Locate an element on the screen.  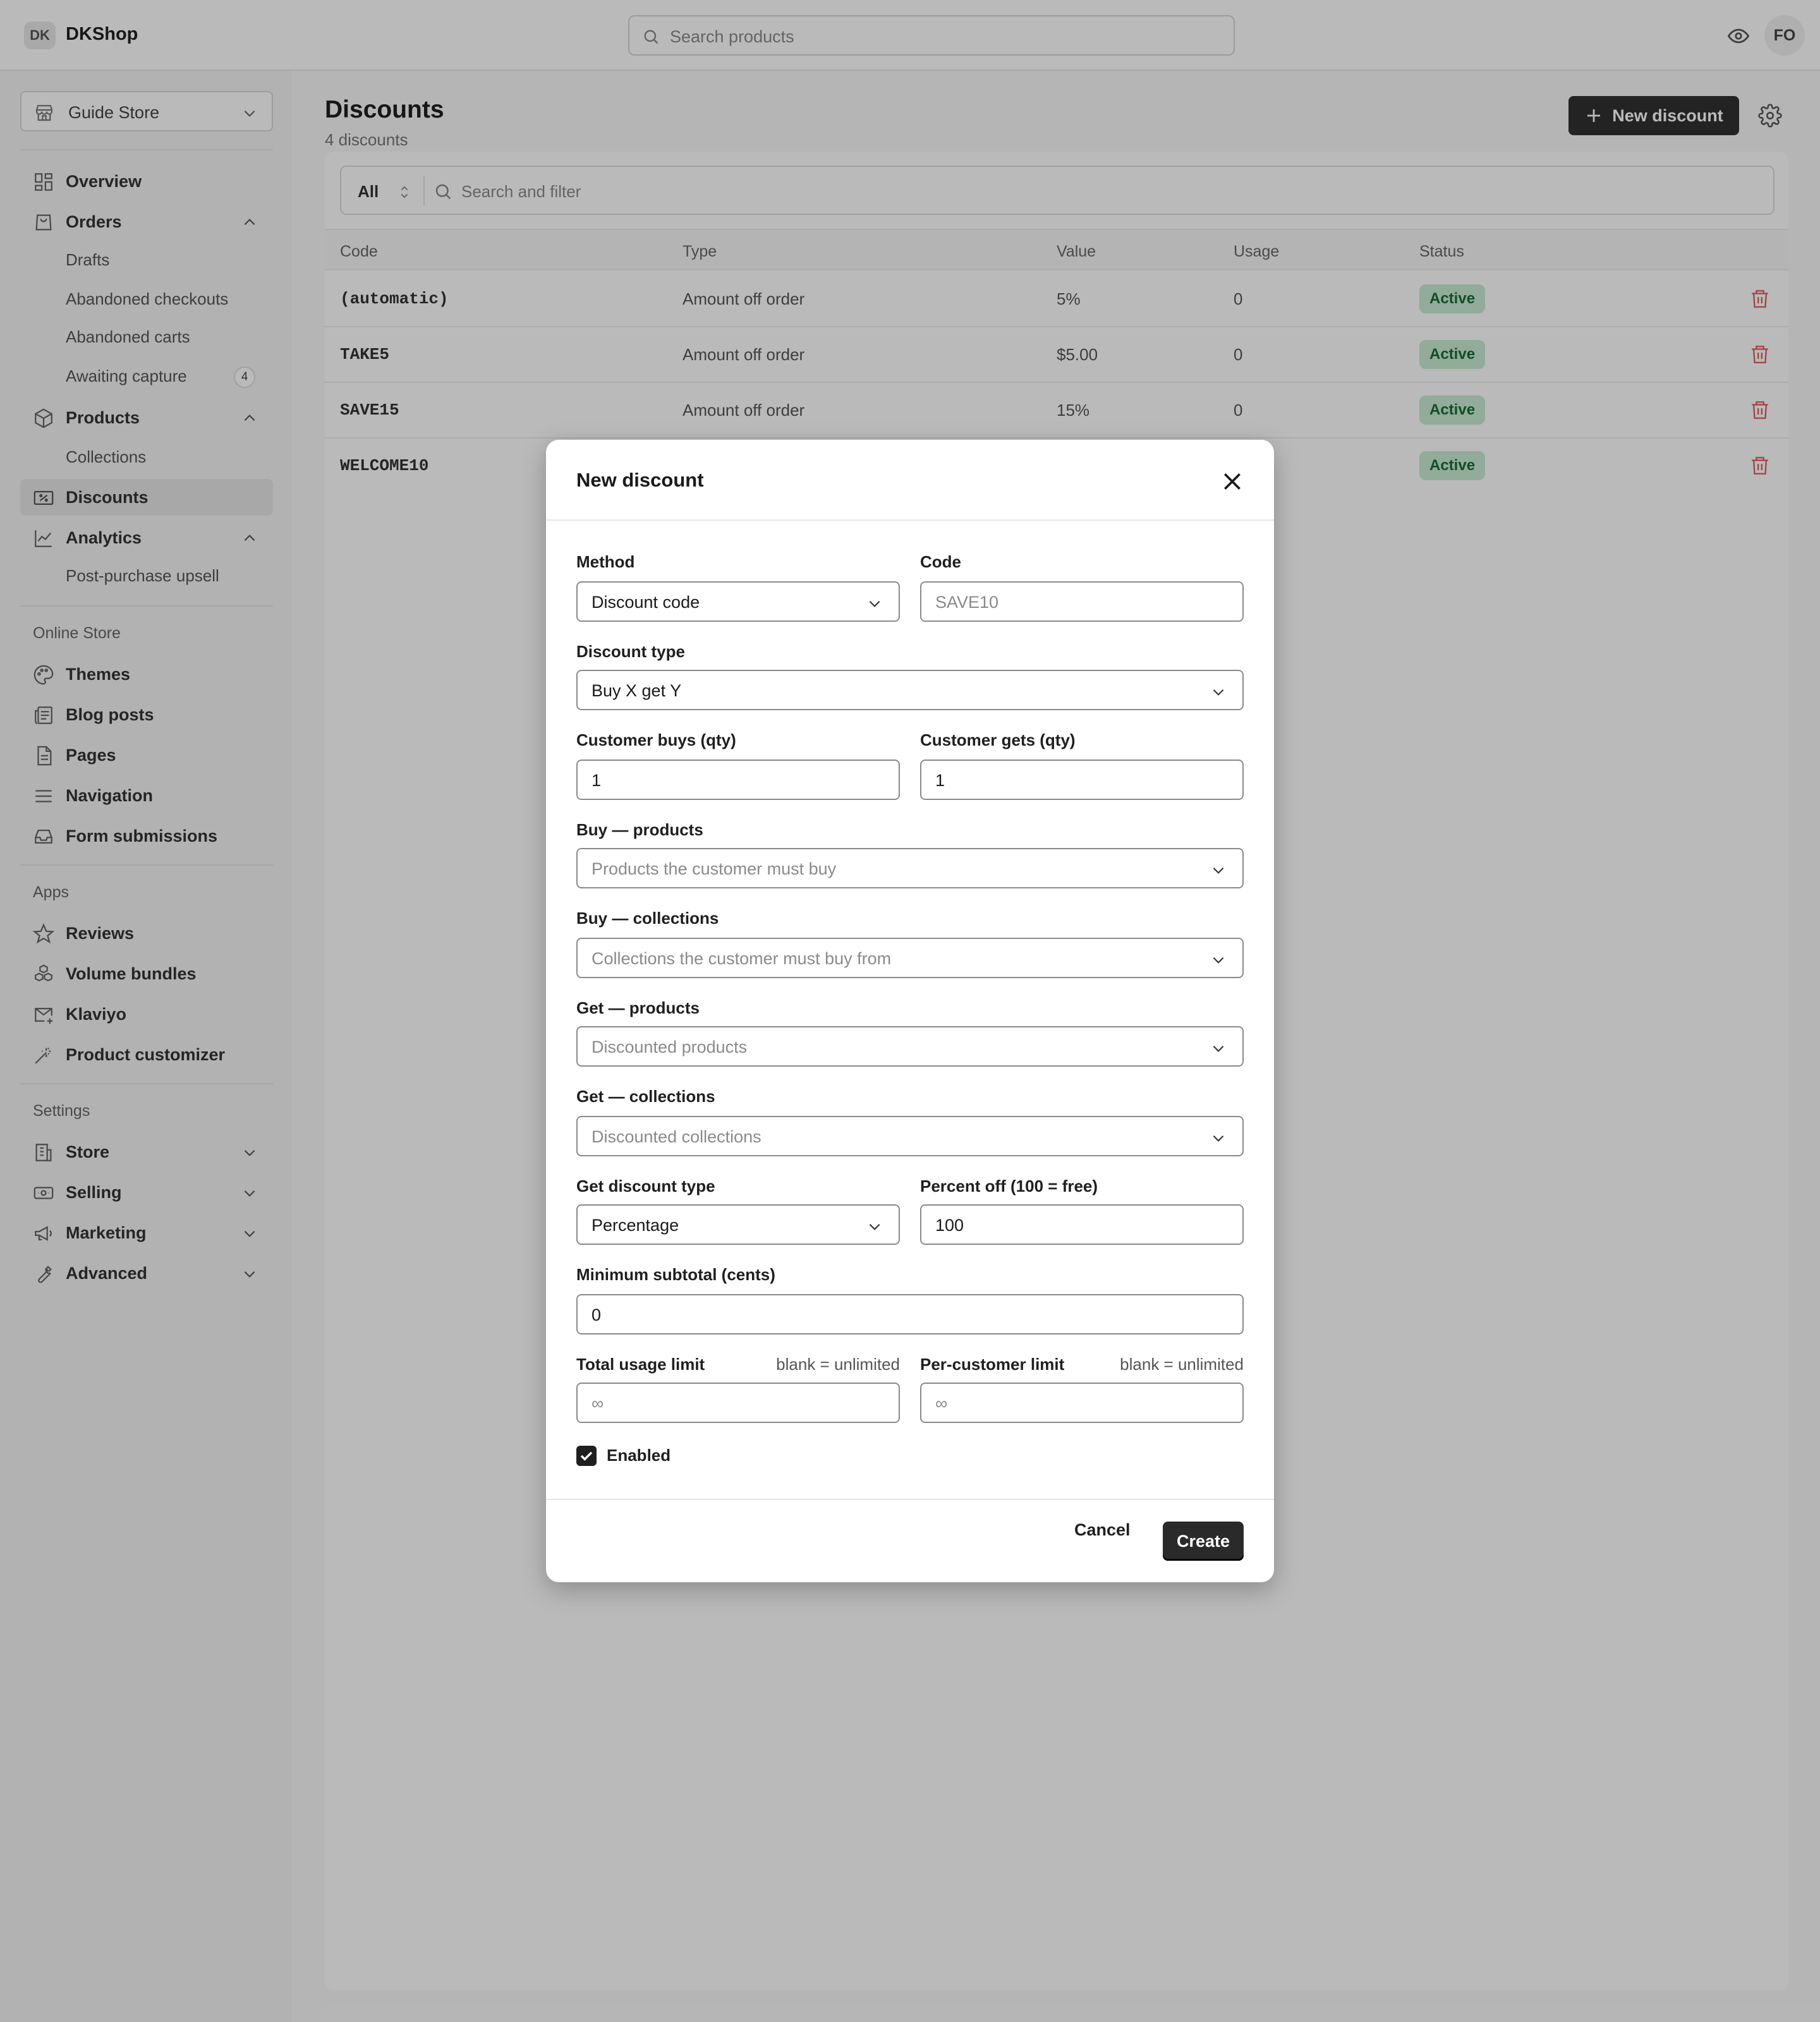
get-collections-placeholder: Discounted collections is located at coordinates (676, 1136).